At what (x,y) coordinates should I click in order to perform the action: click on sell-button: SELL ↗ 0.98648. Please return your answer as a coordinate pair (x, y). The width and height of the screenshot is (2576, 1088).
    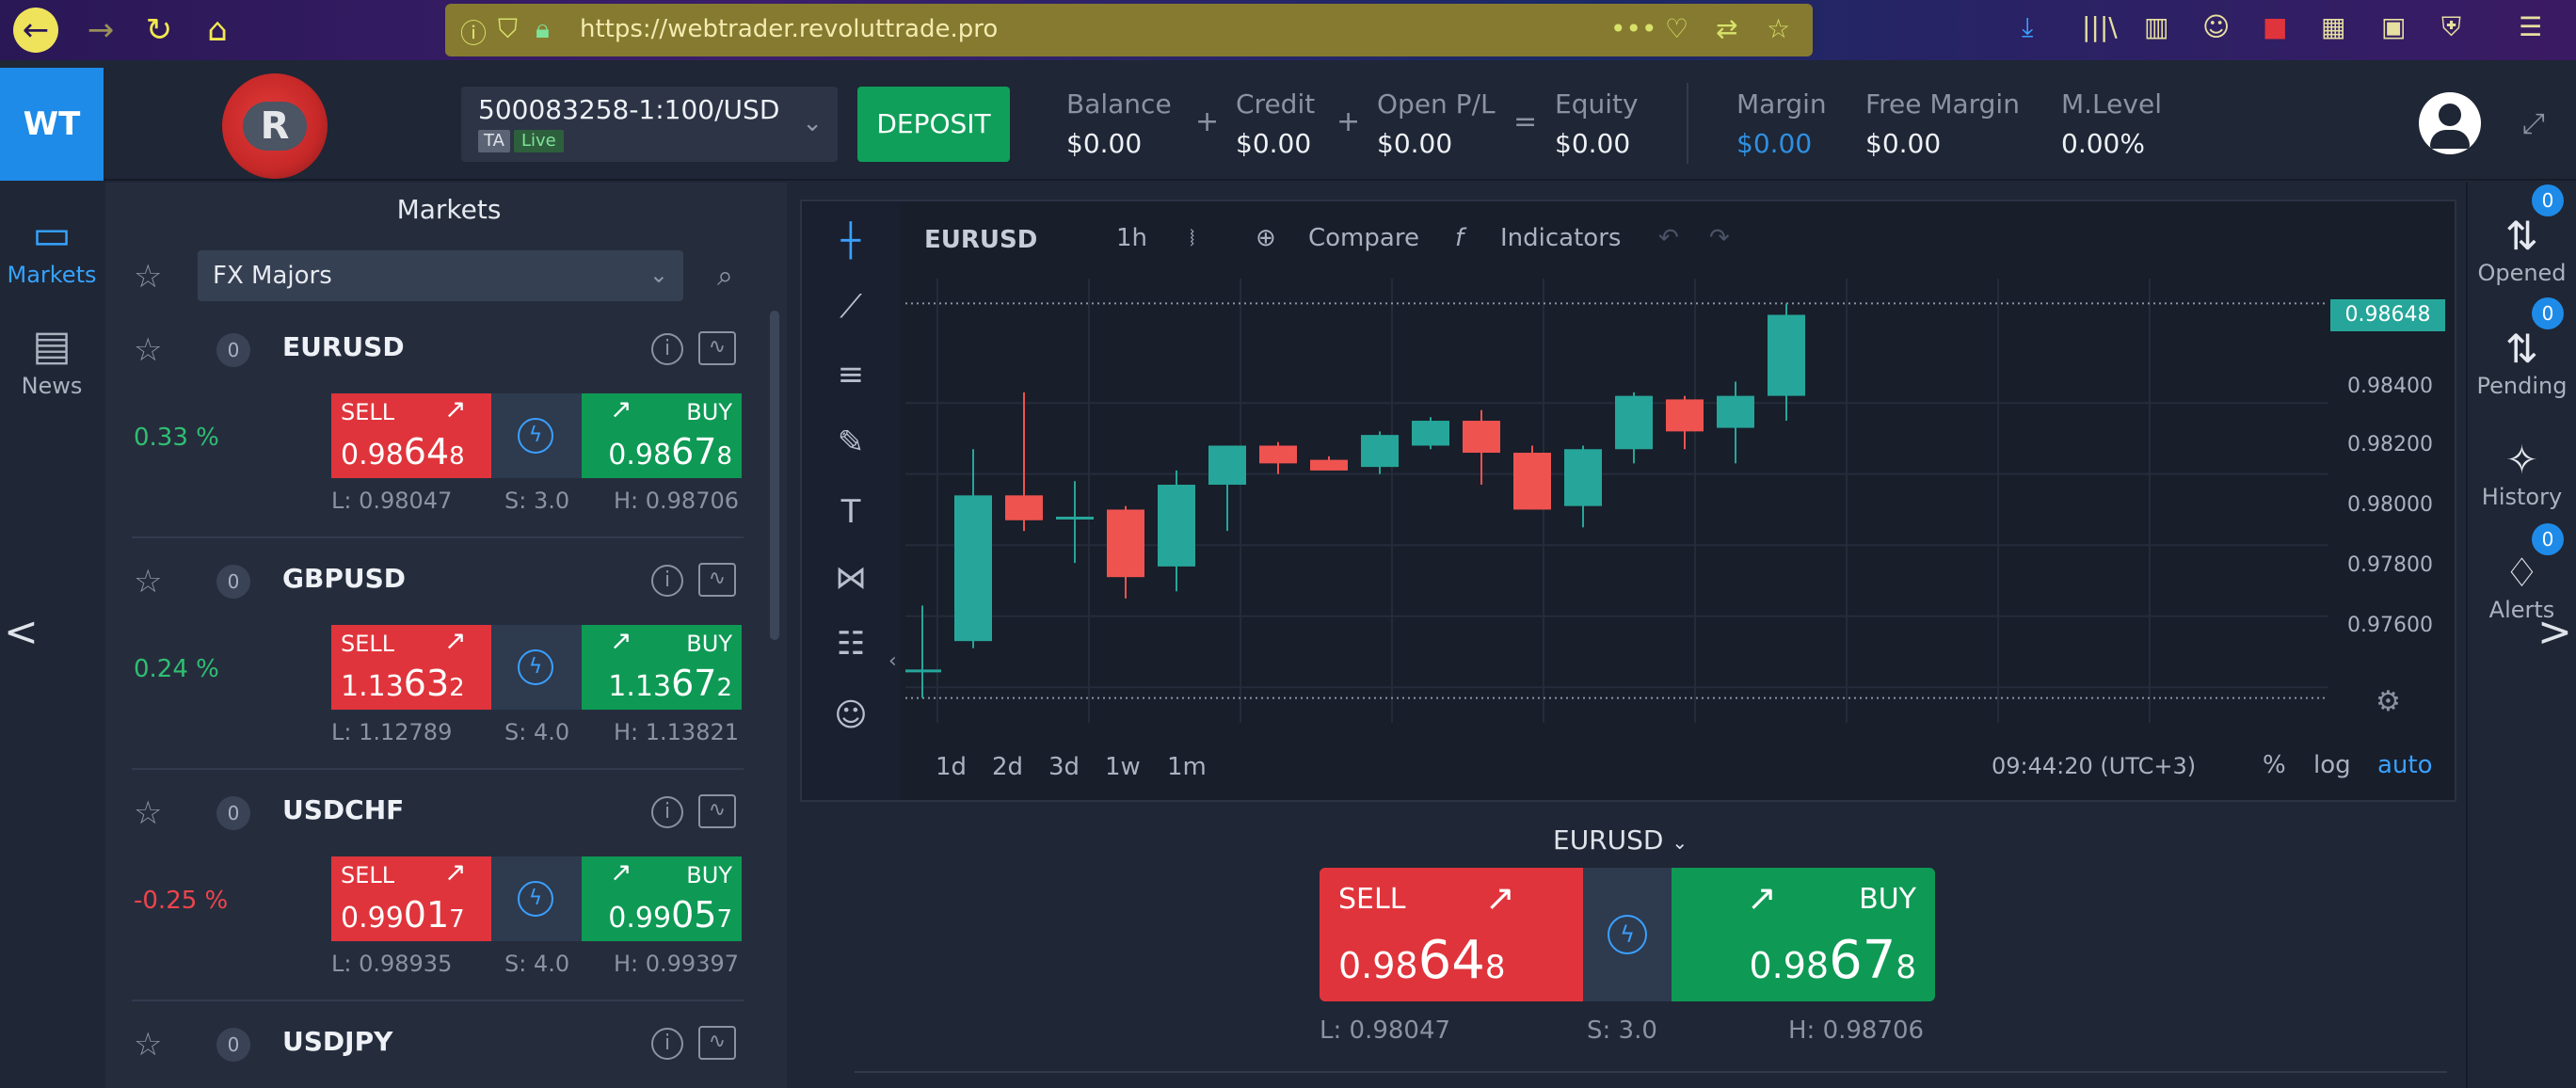
    Looking at the image, I should click on (411, 435).